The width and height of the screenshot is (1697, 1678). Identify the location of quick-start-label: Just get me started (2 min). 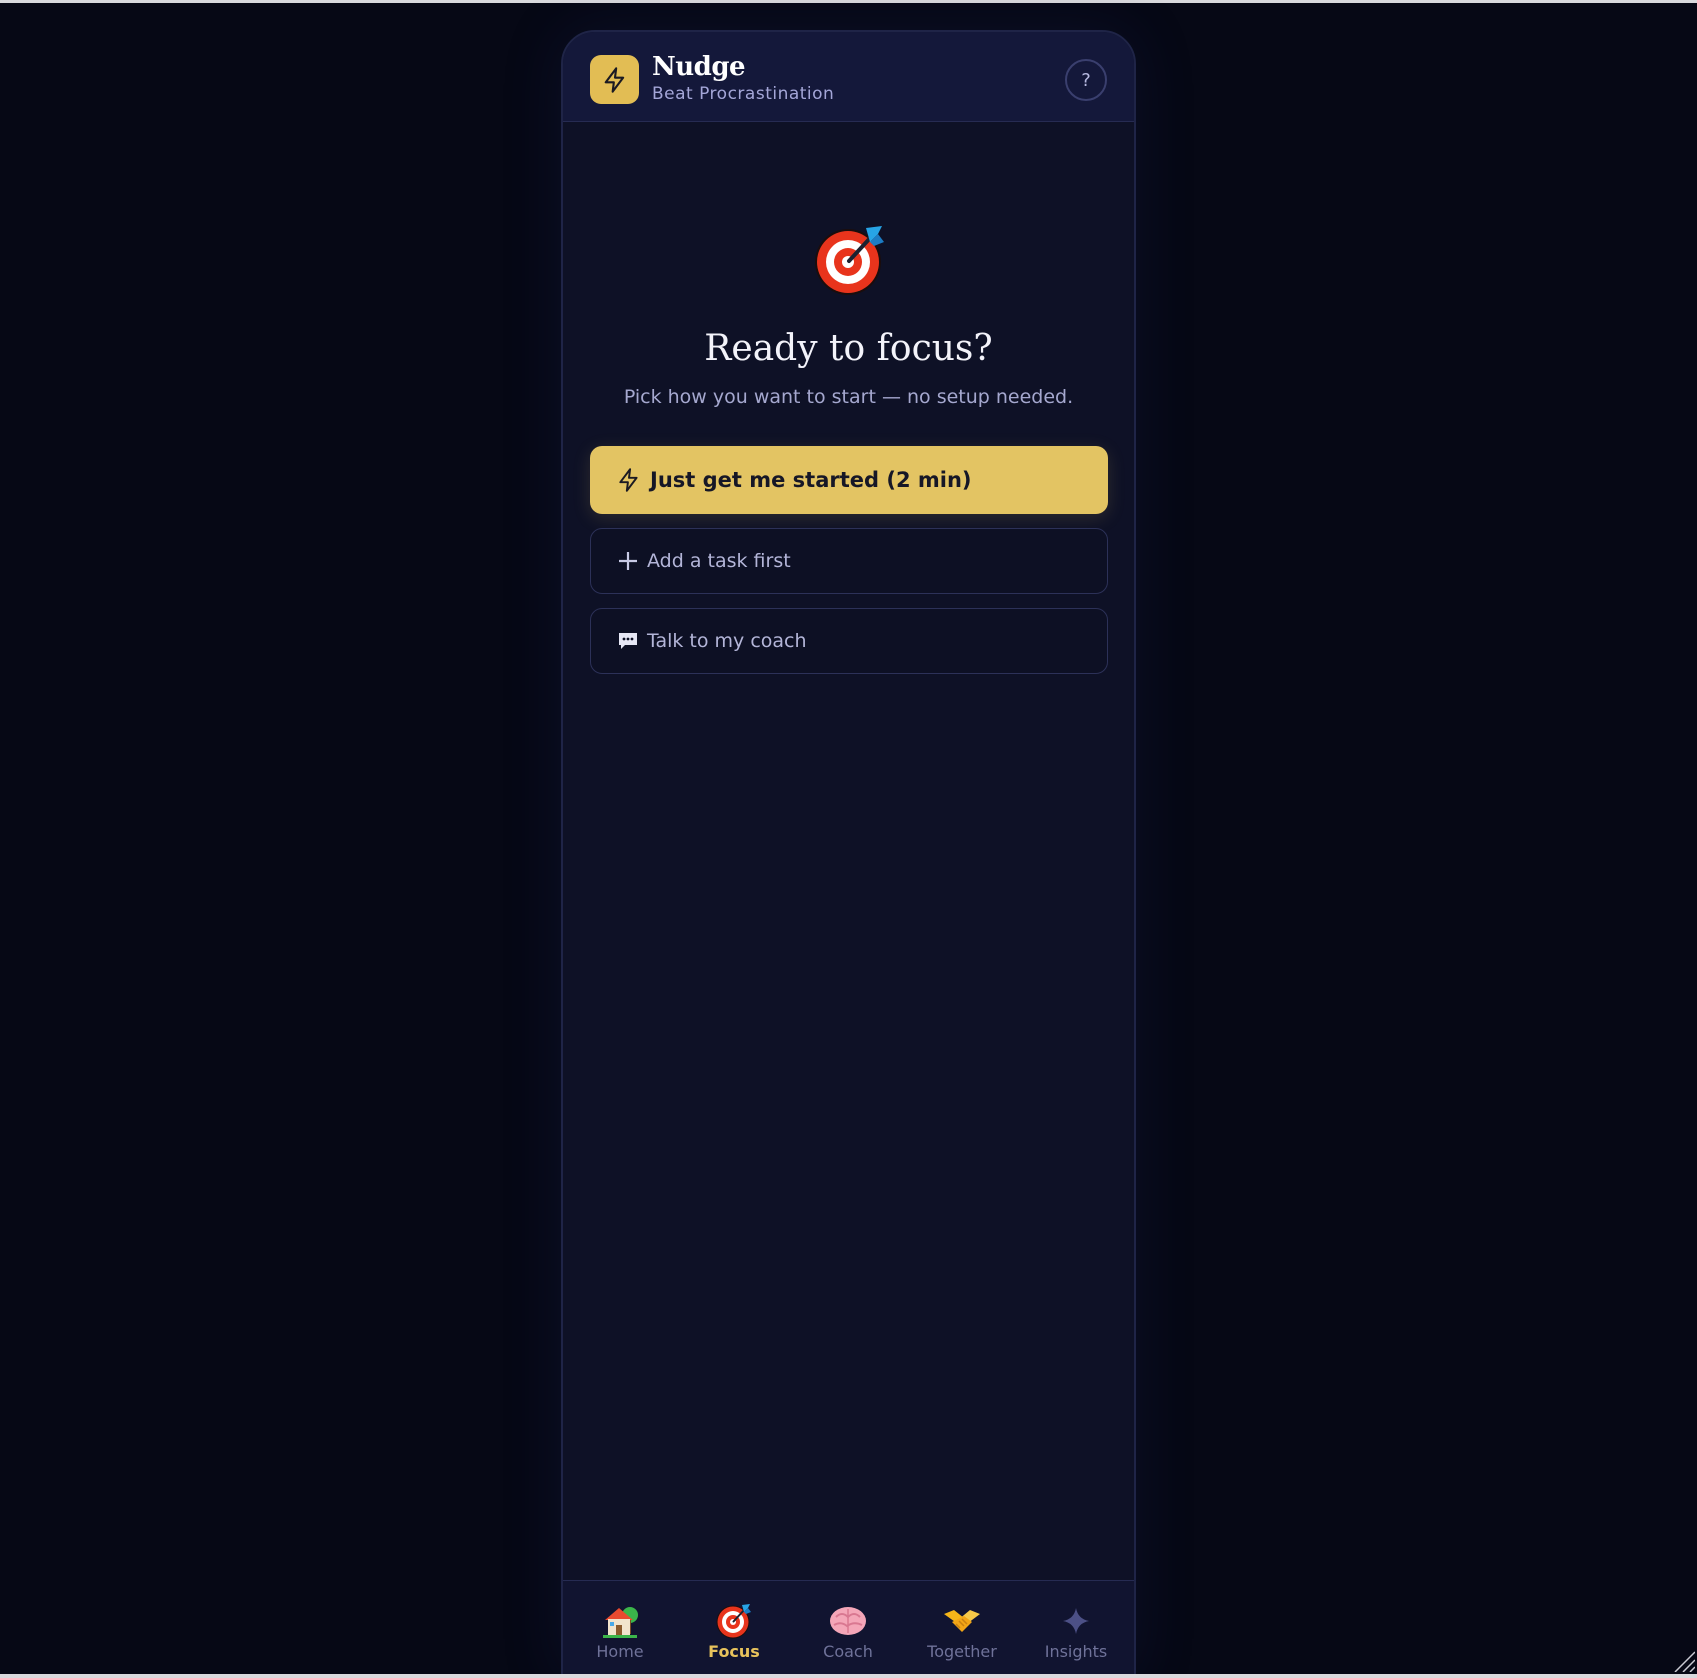
(811, 480).